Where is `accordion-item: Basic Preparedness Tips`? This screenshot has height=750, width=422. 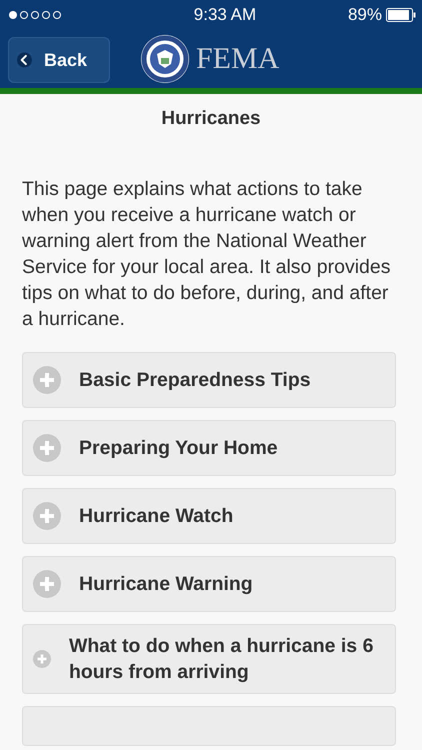 accordion-item: Basic Preparedness Tips is located at coordinates (209, 380).